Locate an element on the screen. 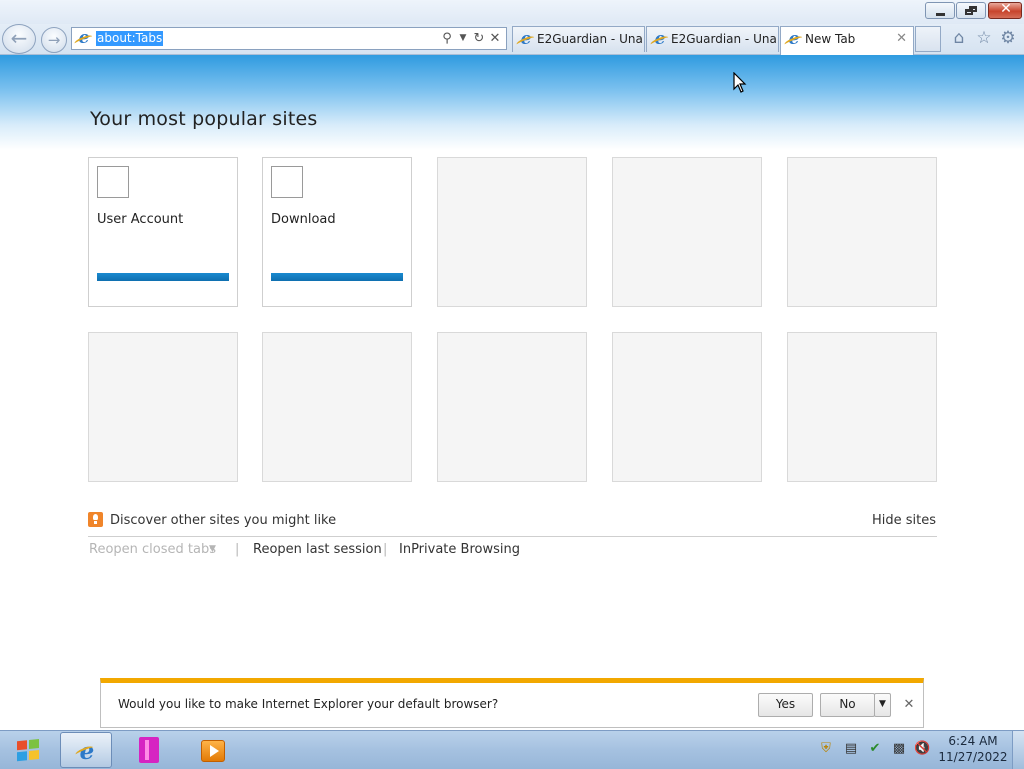  windows-logo-icon is located at coordinates (29, 751).